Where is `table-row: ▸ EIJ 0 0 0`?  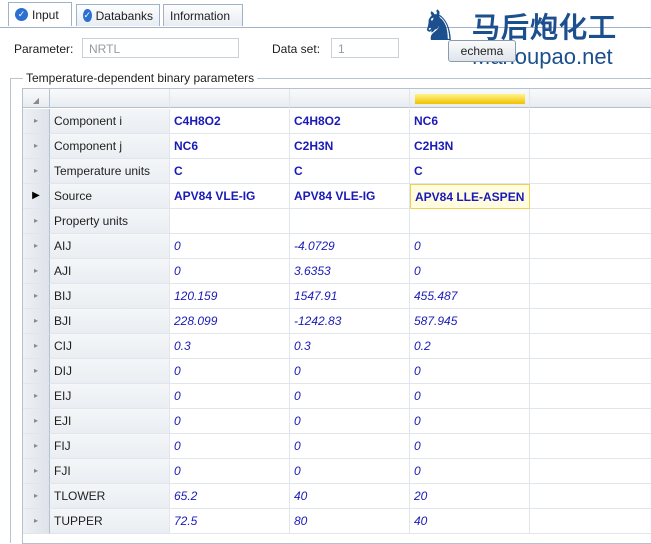
table-row: ▸ EIJ 0 0 0 is located at coordinates (337, 396).